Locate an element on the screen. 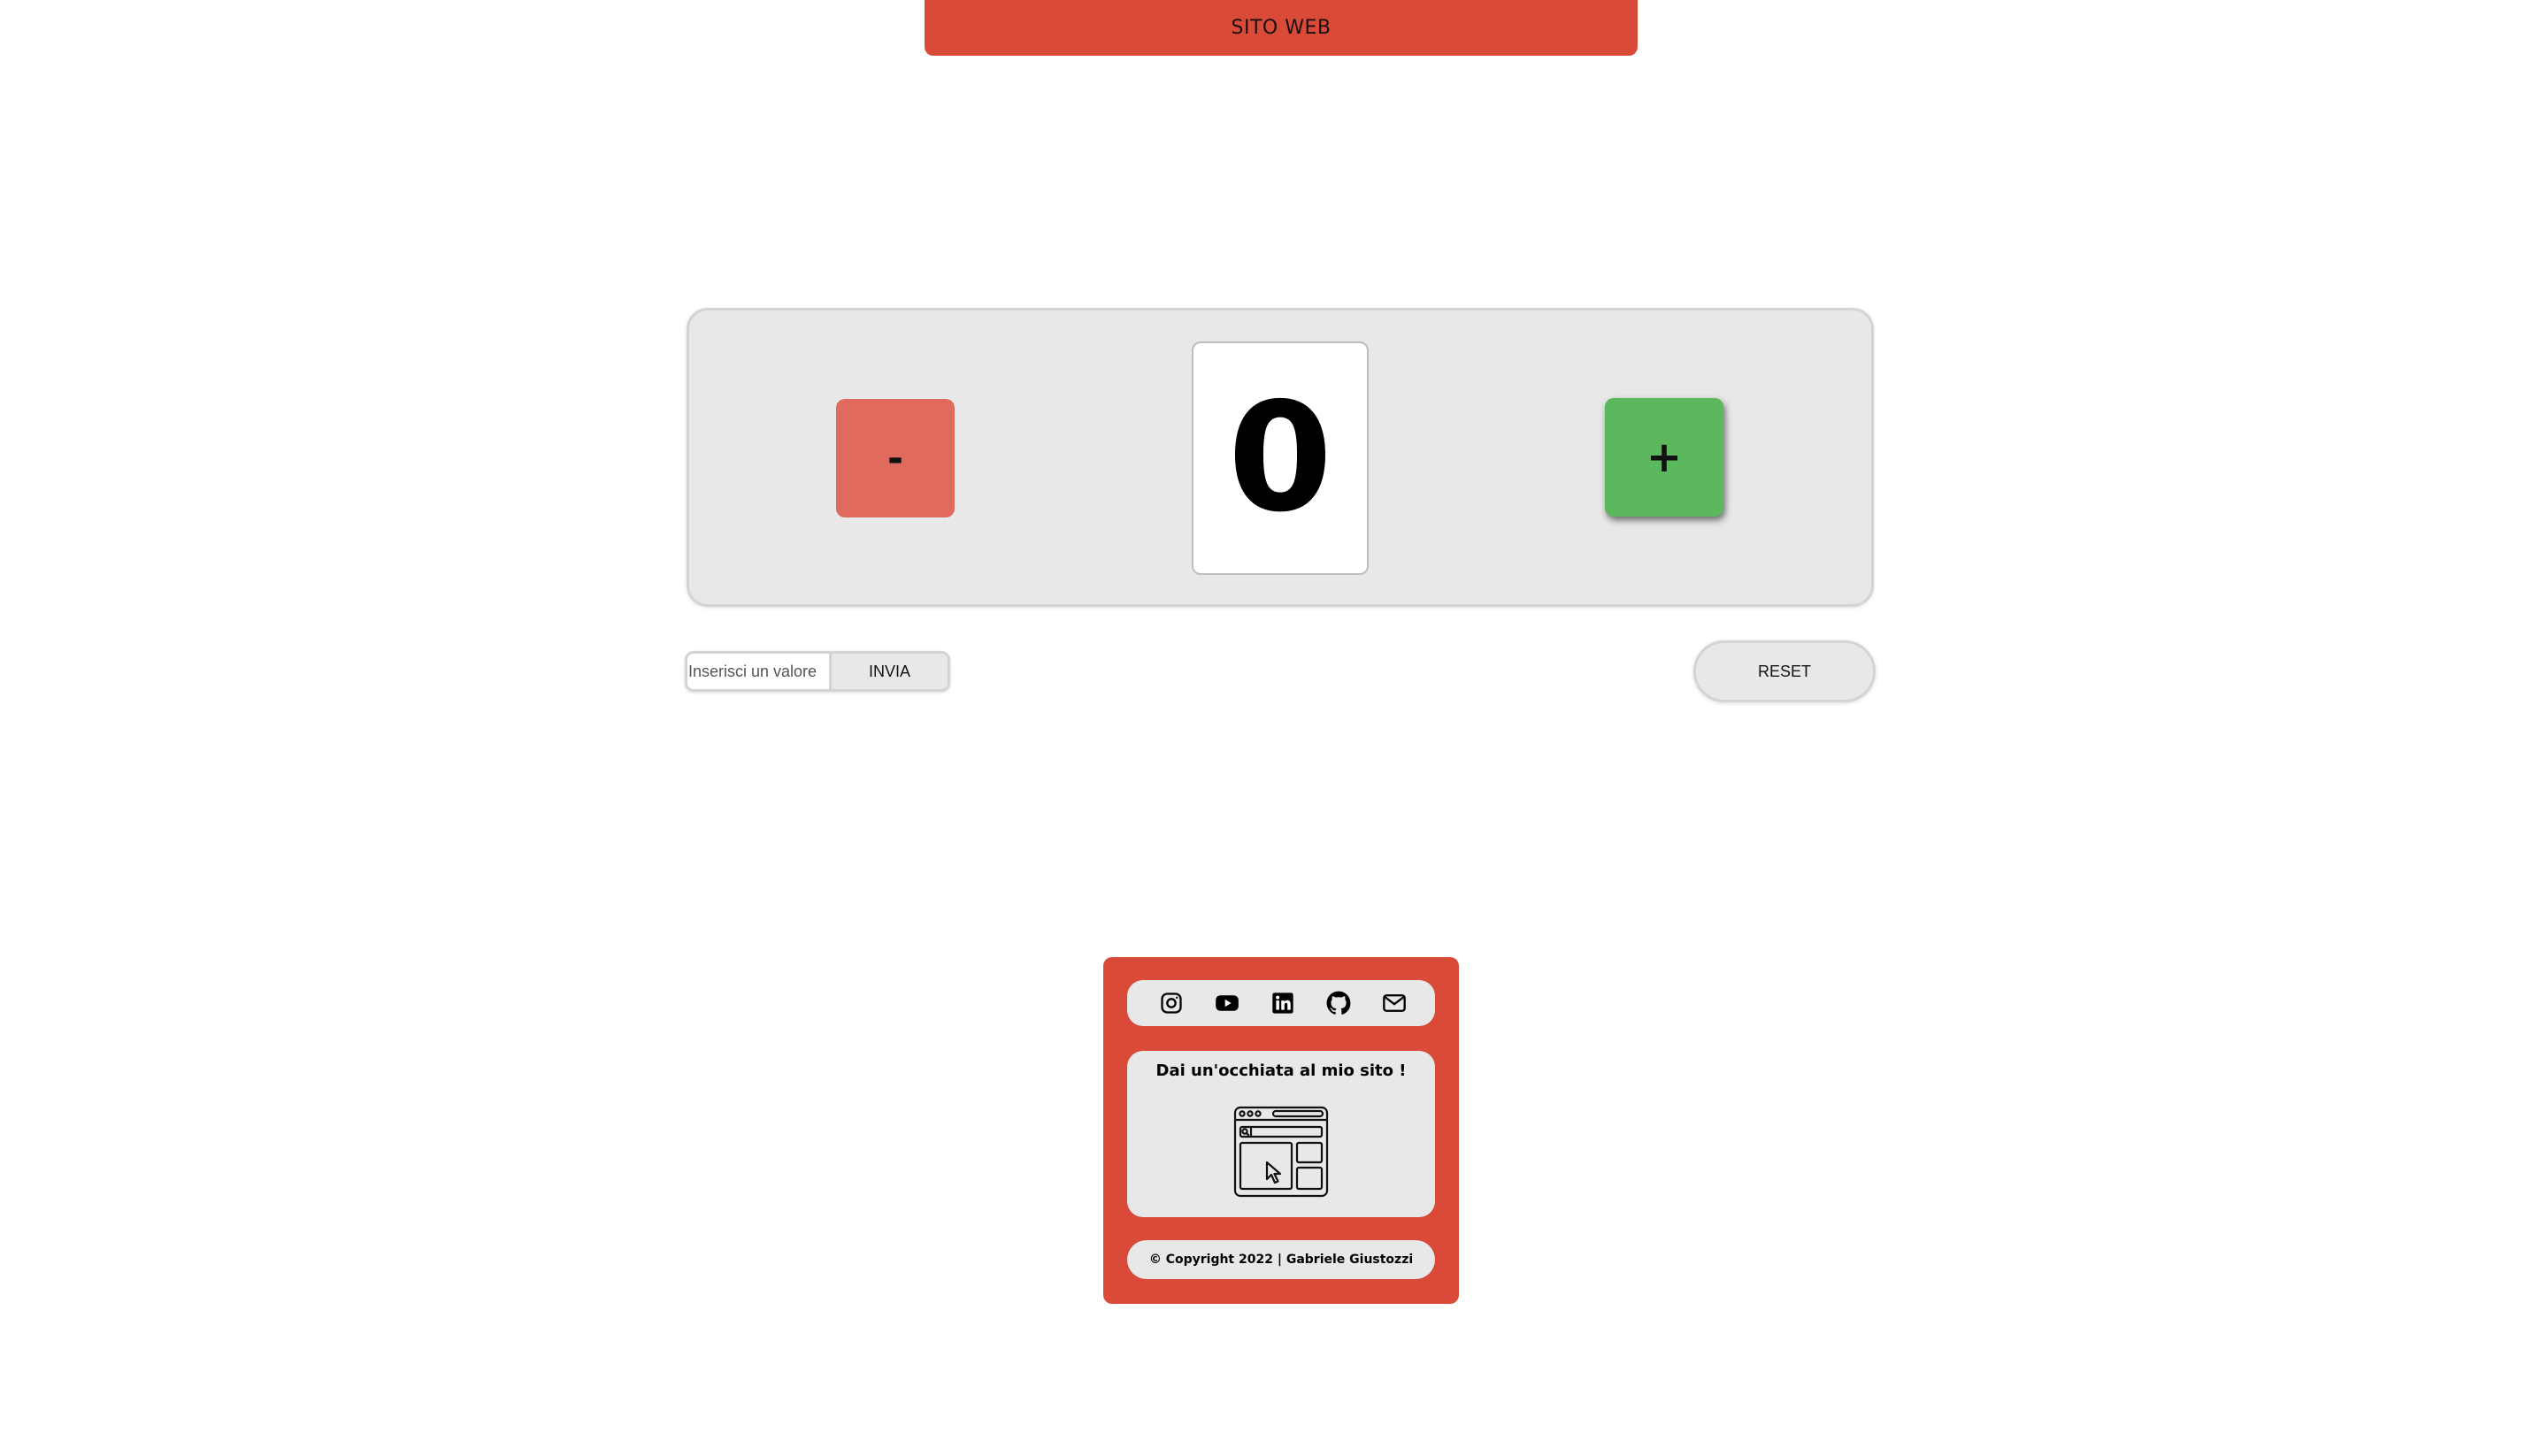  mail-icon is located at coordinates (1394, 1003).